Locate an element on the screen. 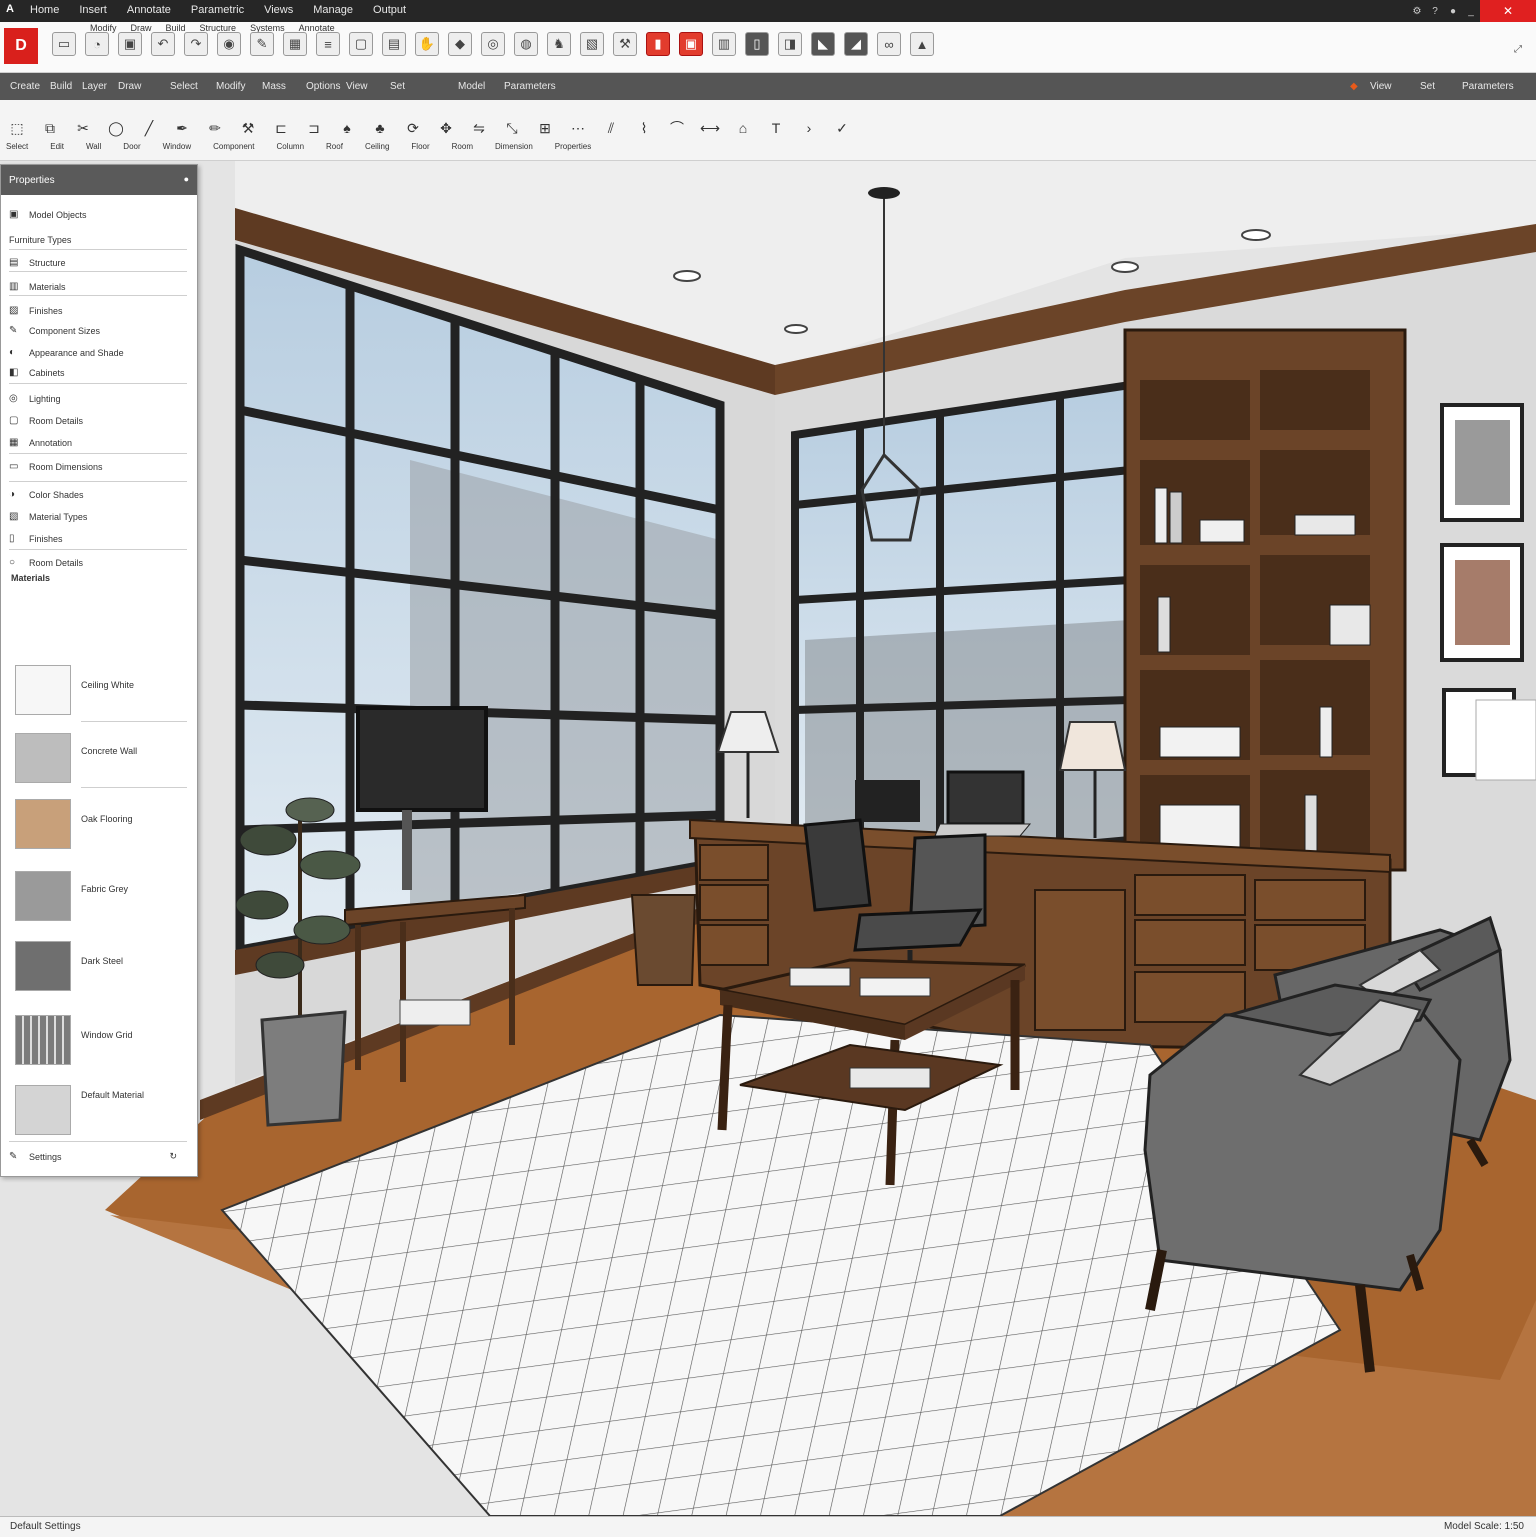 The height and width of the screenshot is (1537, 1536). sheet-icon: ▣ is located at coordinates (691, 44).